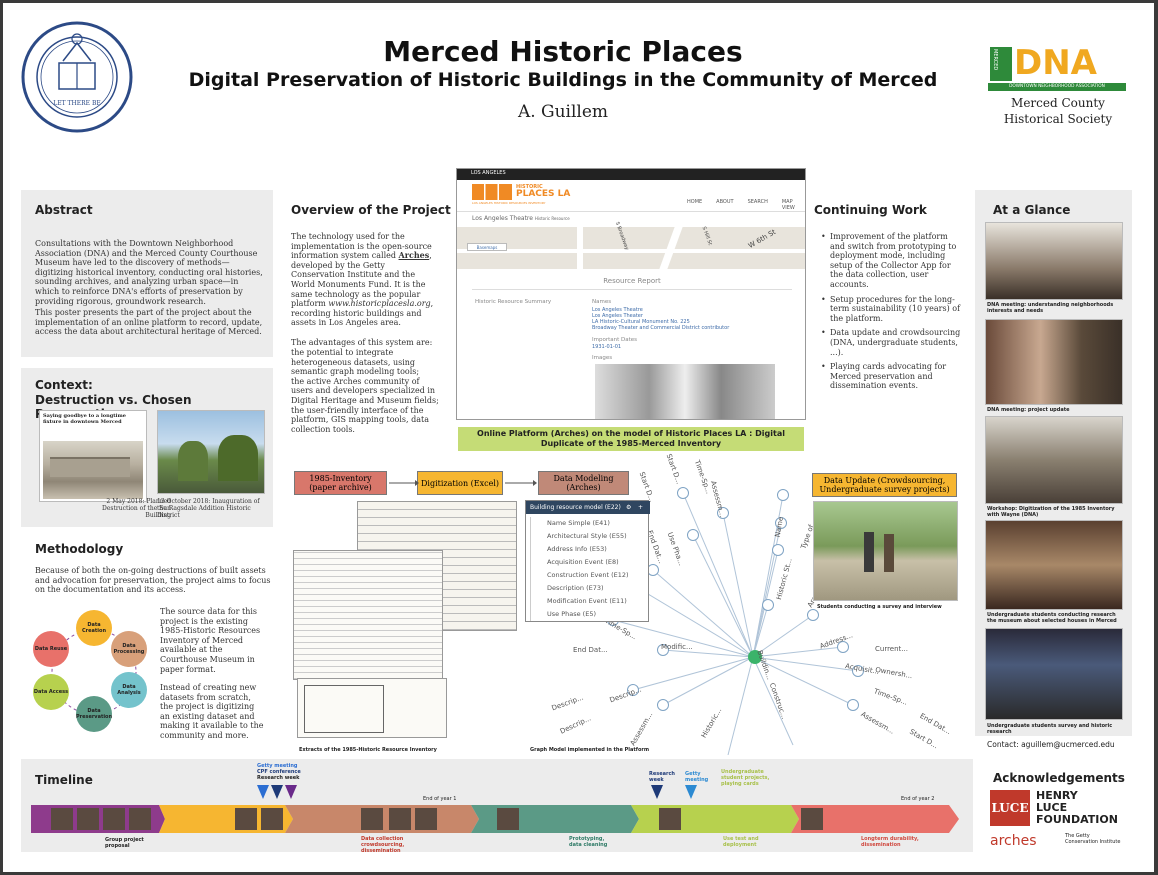  What do you see at coordinates (543, 194) in the screenshot?
I see `logo-big: PLACES LA` at bounding box center [543, 194].